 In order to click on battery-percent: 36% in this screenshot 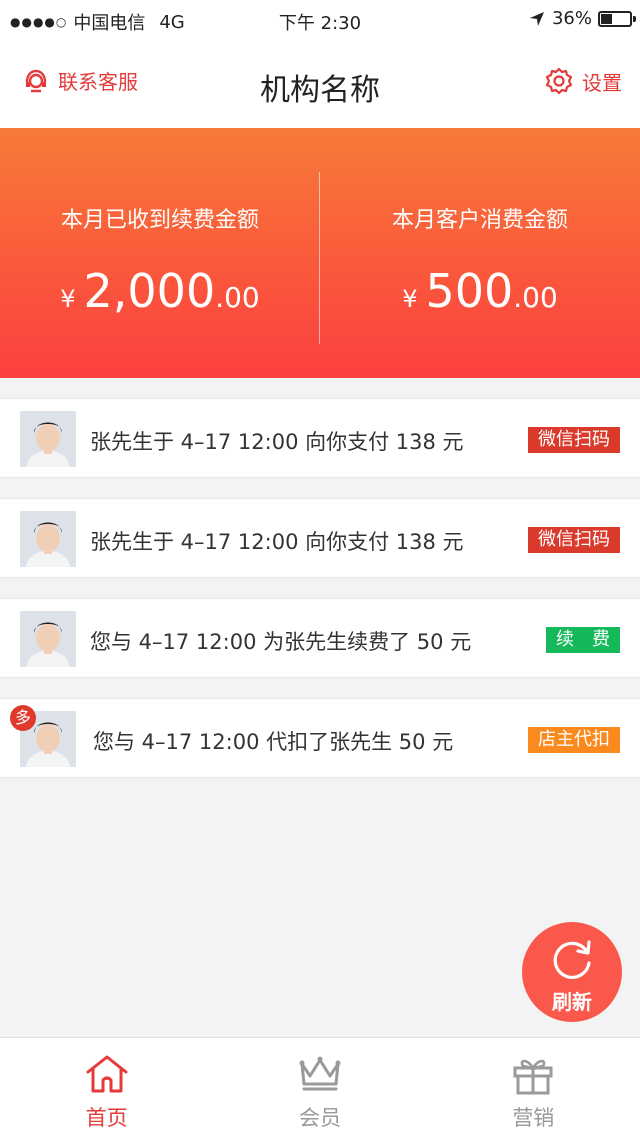, I will do `click(571, 18)`.